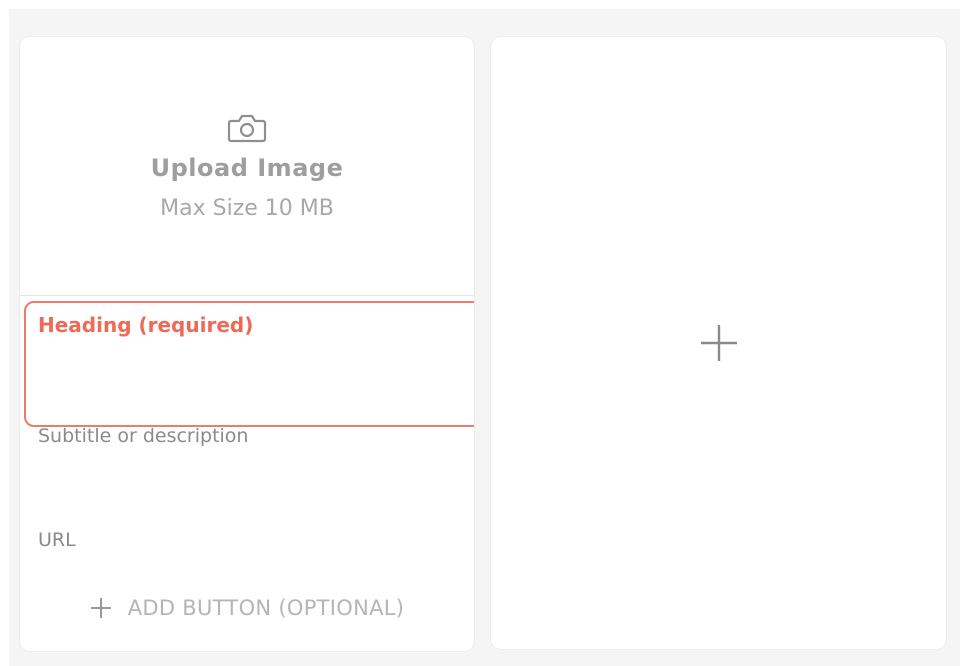  I want to click on url-input: URL, so click(247, 543).